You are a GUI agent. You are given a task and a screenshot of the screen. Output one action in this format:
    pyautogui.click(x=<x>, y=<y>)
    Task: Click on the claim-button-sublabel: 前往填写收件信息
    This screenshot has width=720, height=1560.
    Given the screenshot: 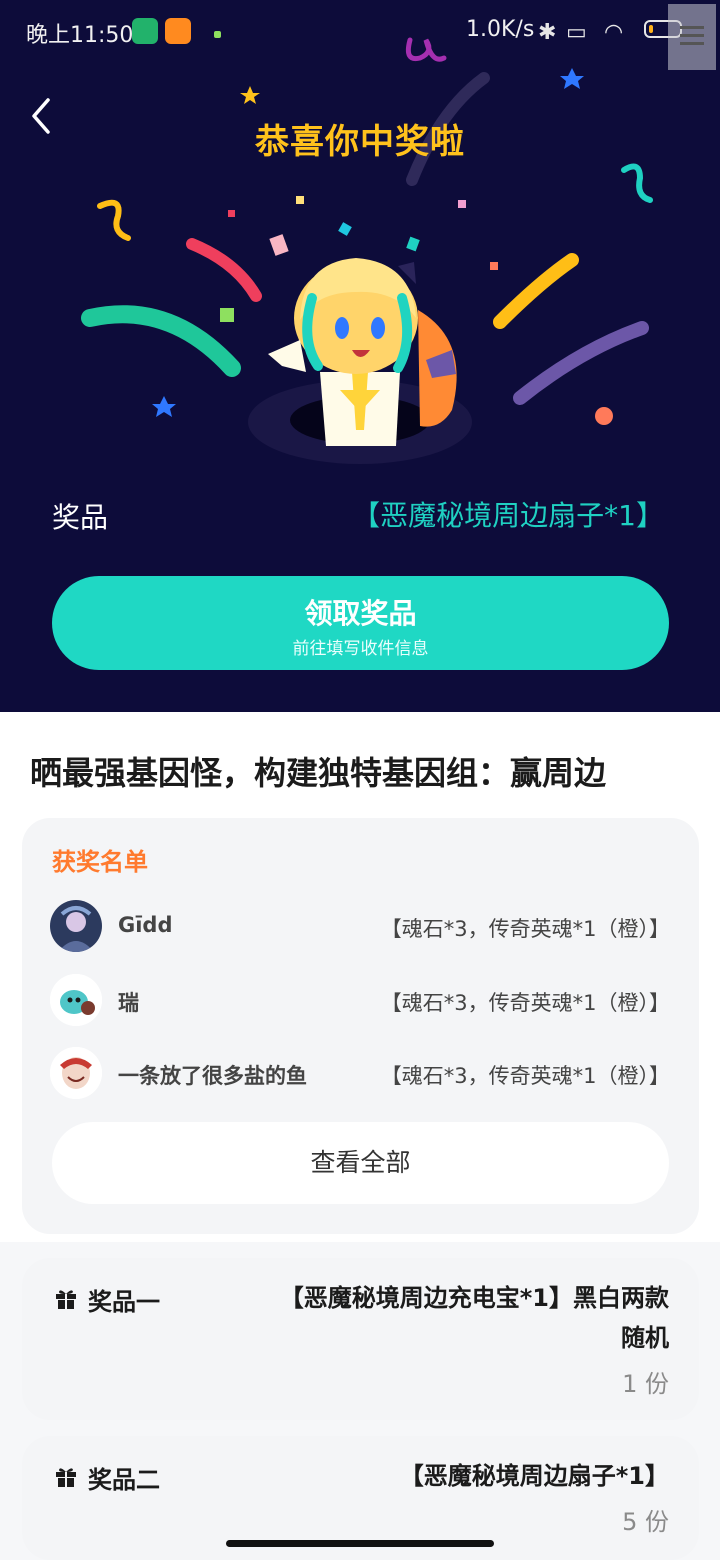 What is the action you would take?
    pyautogui.click(x=360, y=649)
    